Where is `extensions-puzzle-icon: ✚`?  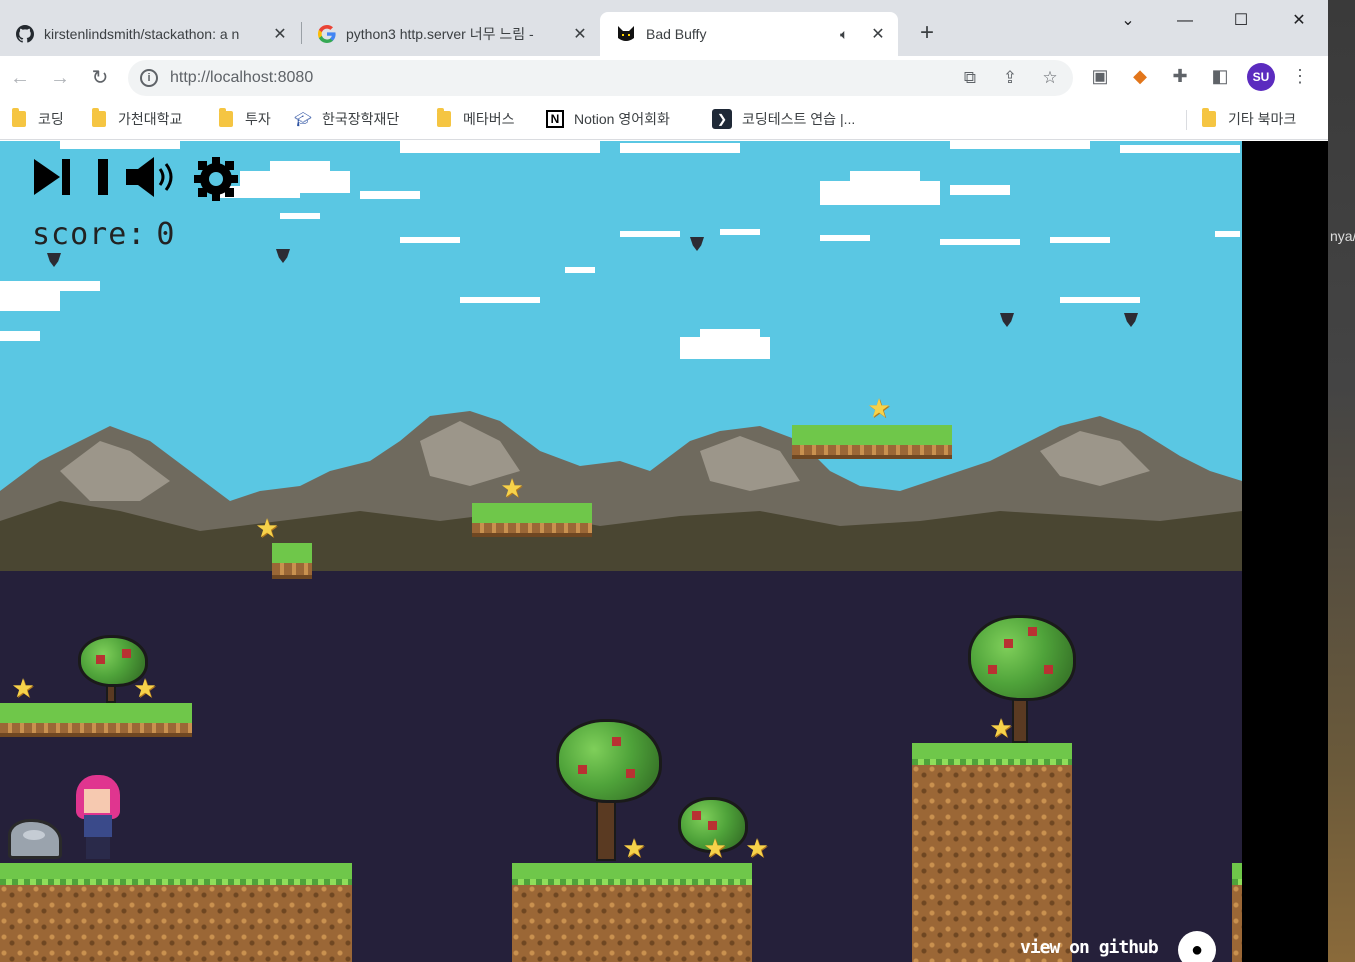 extensions-puzzle-icon: ✚ is located at coordinates (1180, 76).